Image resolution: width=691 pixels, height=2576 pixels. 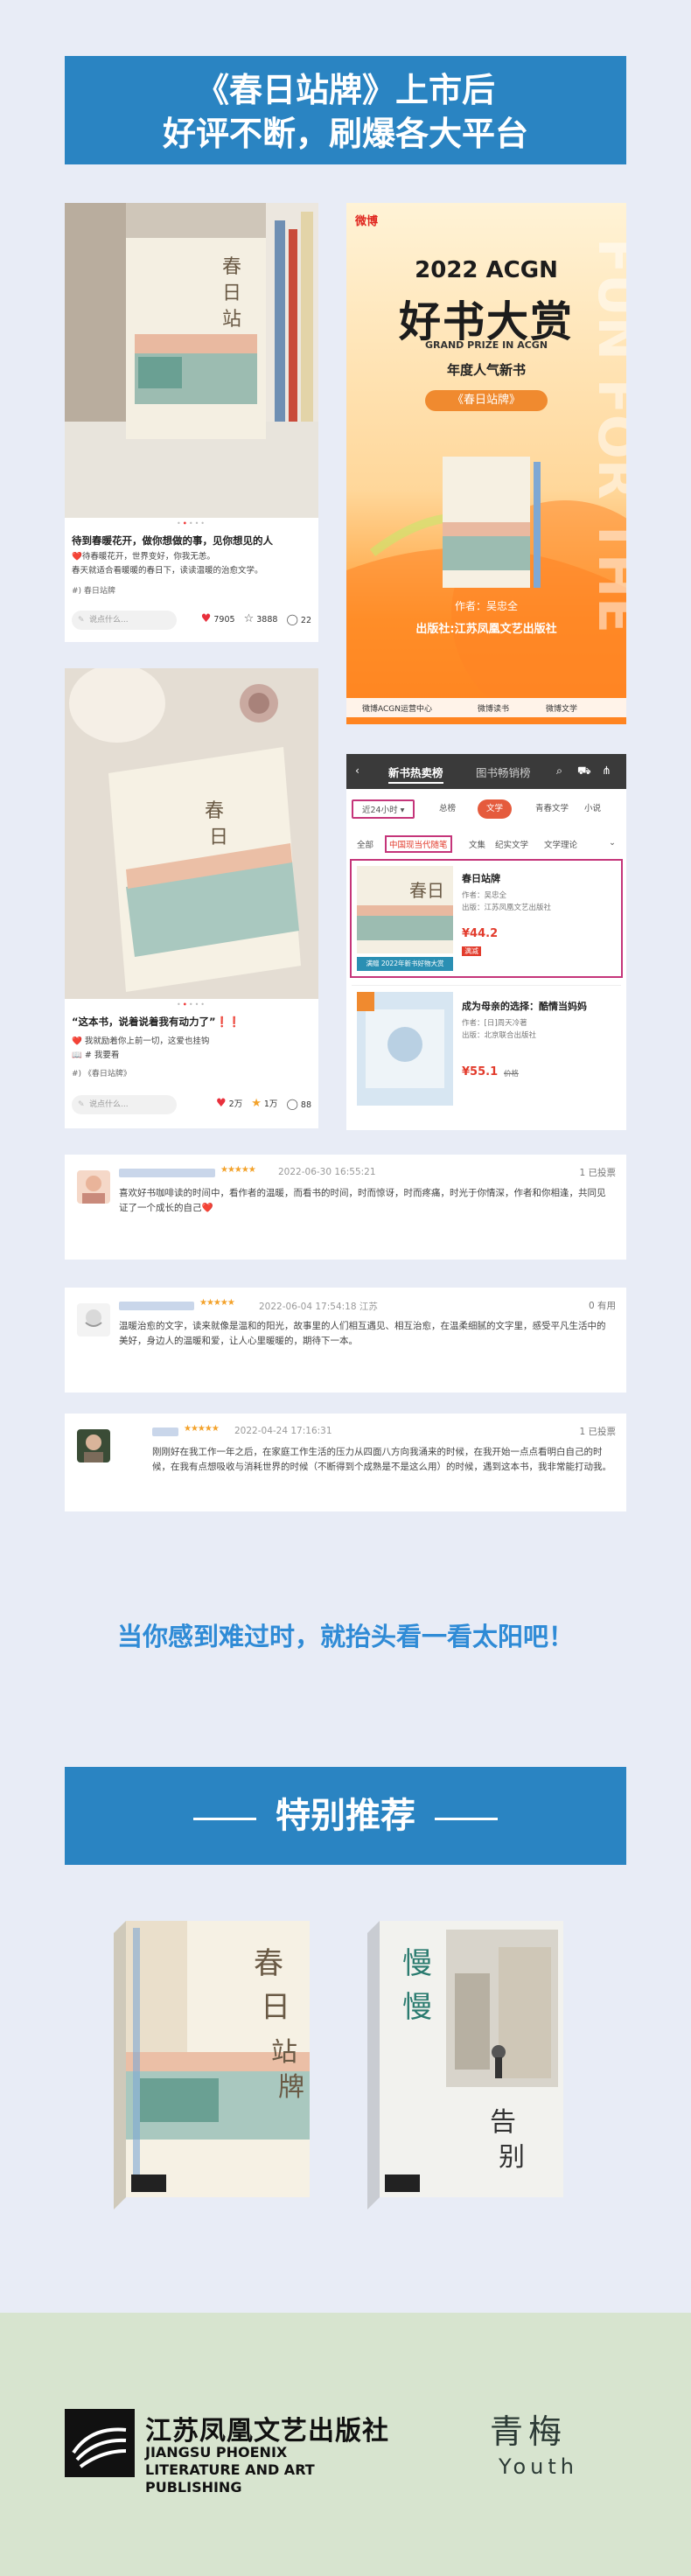 What do you see at coordinates (249, 618) in the screenshot?
I see `star-icon: ☆` at bounding box center [249, 618].